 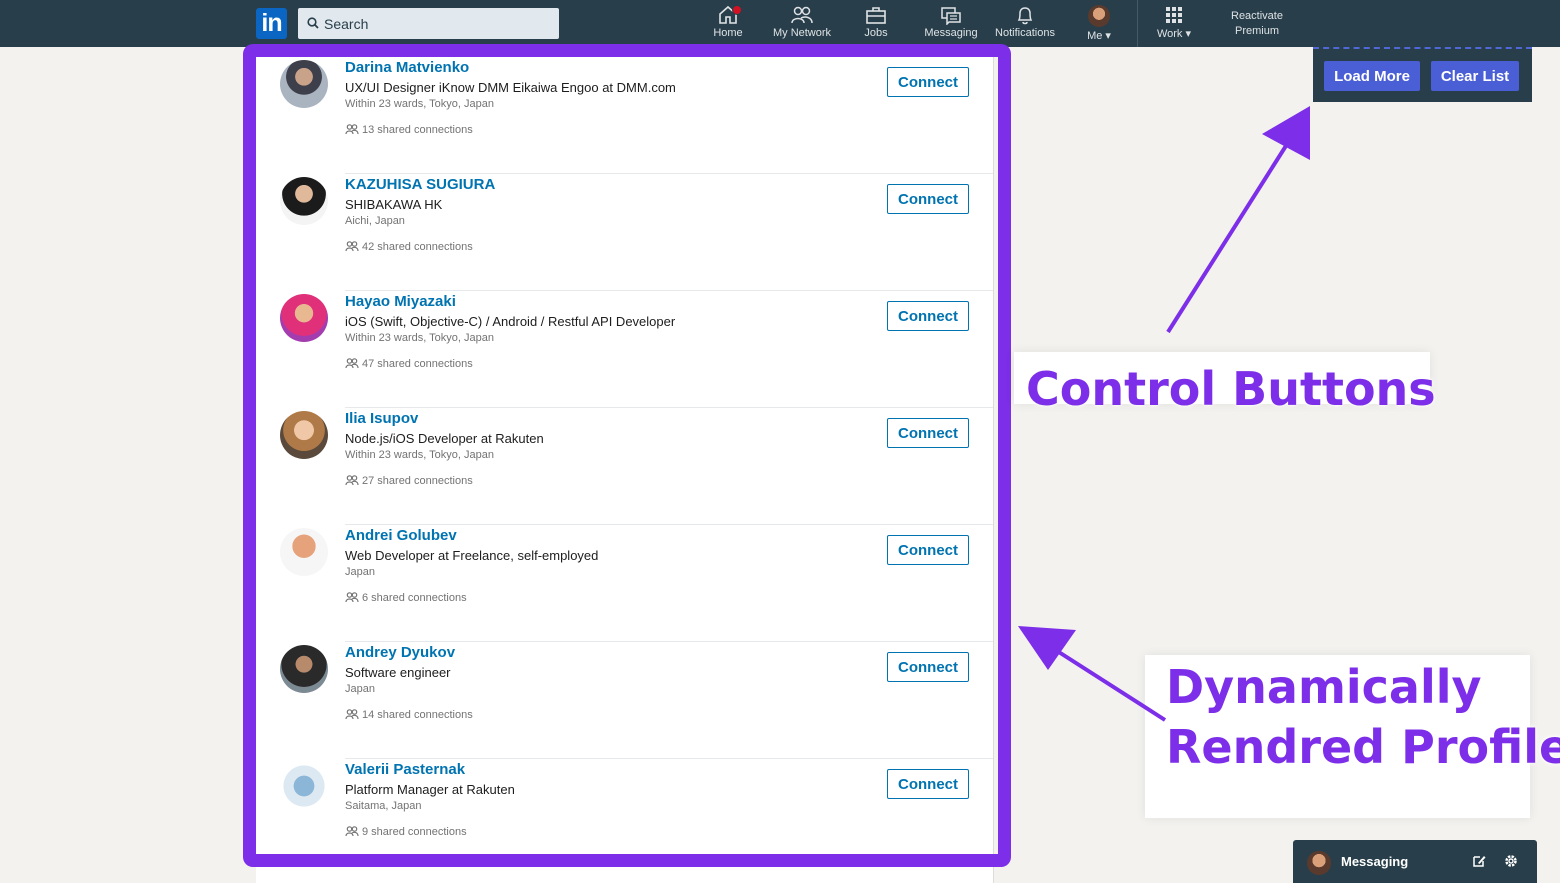 I want to click on gear-icon, so click(x=1511, y=861).